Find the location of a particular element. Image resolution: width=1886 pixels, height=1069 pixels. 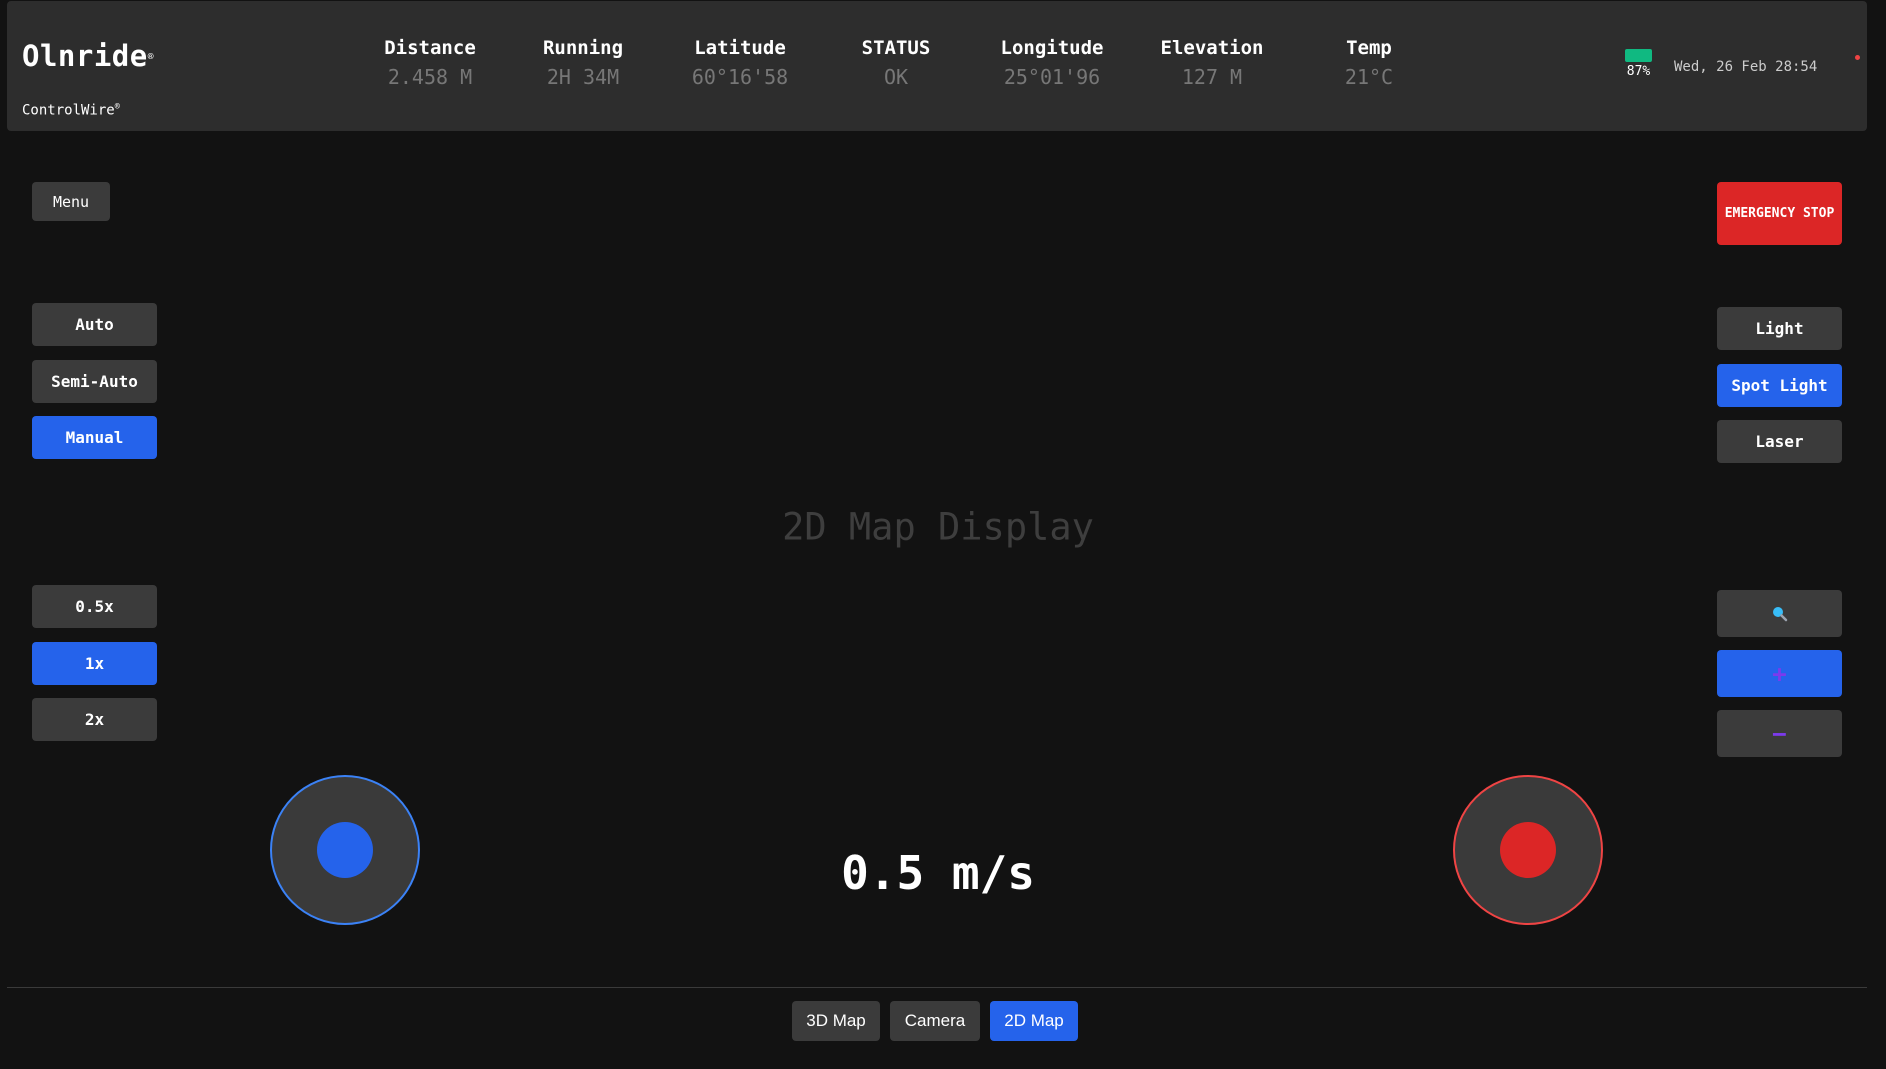

menu-button: Menu is located at coordinates (71, 201).